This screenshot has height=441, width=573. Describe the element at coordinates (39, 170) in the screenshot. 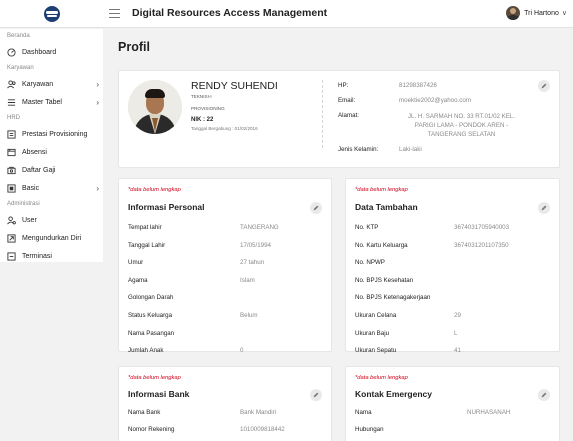

I see `sidebar-item-label: Daftar Gaji` at that location.